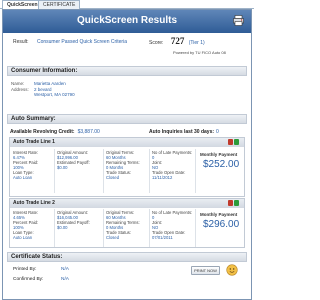 The height and width of the screenshot is (300, 320). Describe the element at coordinates (162, 177) in the screenshot. I see `trade-open-value: 11/11/2012` at that location.